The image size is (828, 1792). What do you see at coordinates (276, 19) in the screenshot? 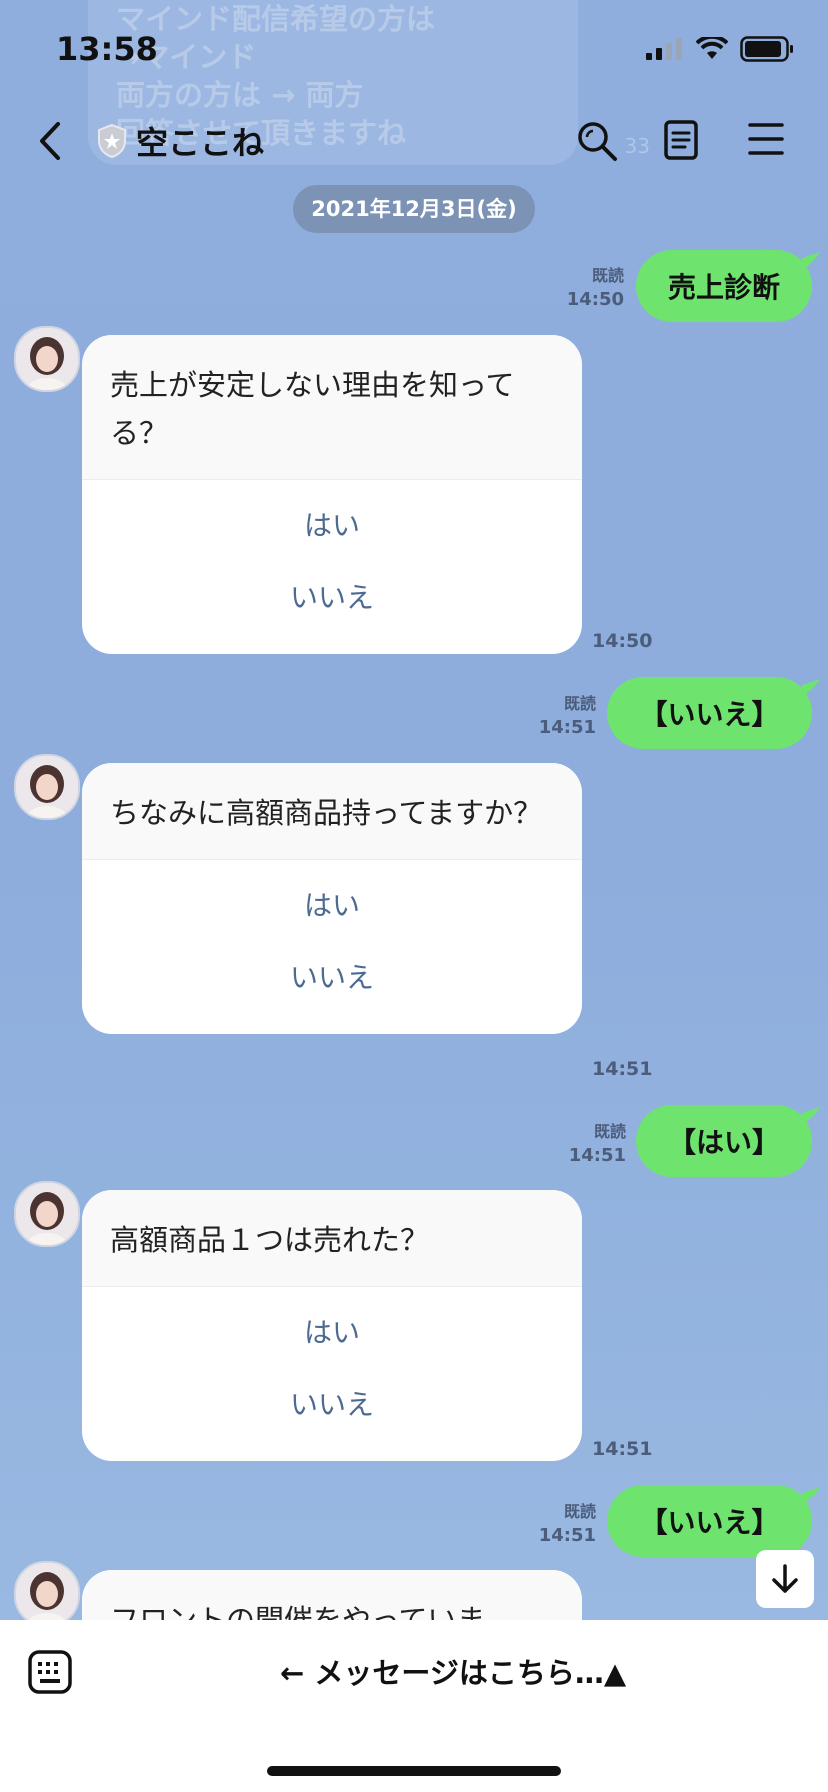
I see `faded-line: マインド配信希望の方は` at bounding box center [276, 19].